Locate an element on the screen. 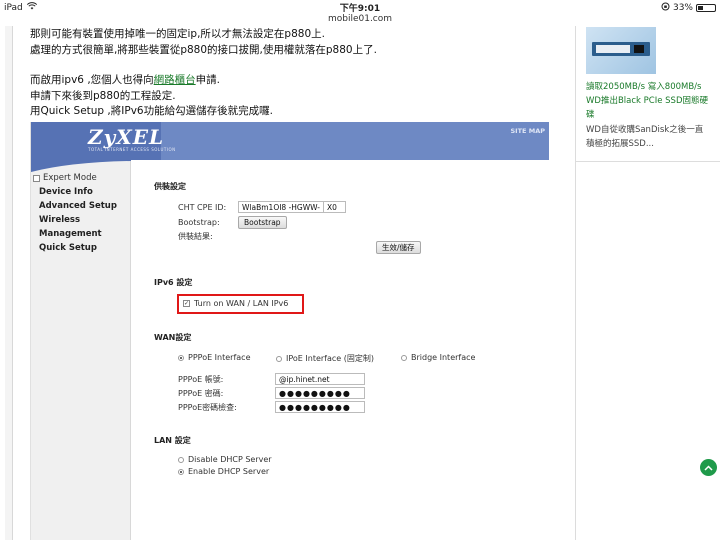 Image resolution: width=720 pixels, height=540 pixels. wan-title: WAN設定 is located at coordinates (173, 337).